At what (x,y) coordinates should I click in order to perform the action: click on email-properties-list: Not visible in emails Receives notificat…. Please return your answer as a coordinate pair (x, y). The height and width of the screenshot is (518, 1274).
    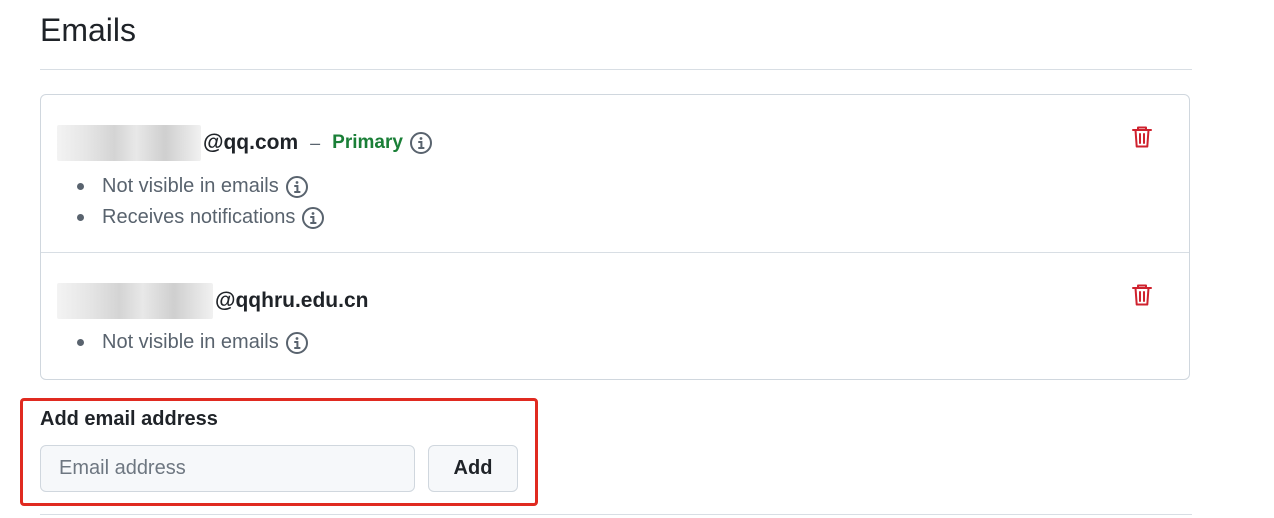
    Looking at the image, I should click on (201, 202).